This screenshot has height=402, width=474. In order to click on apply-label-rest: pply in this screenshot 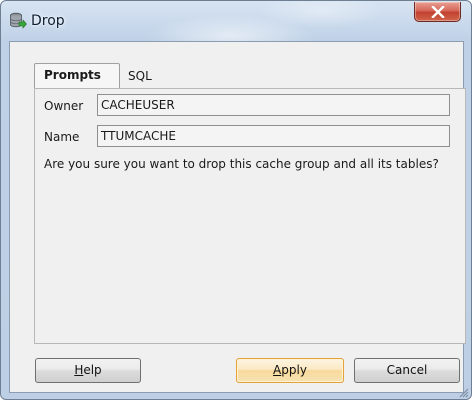, I will do `click(294, 370)`.